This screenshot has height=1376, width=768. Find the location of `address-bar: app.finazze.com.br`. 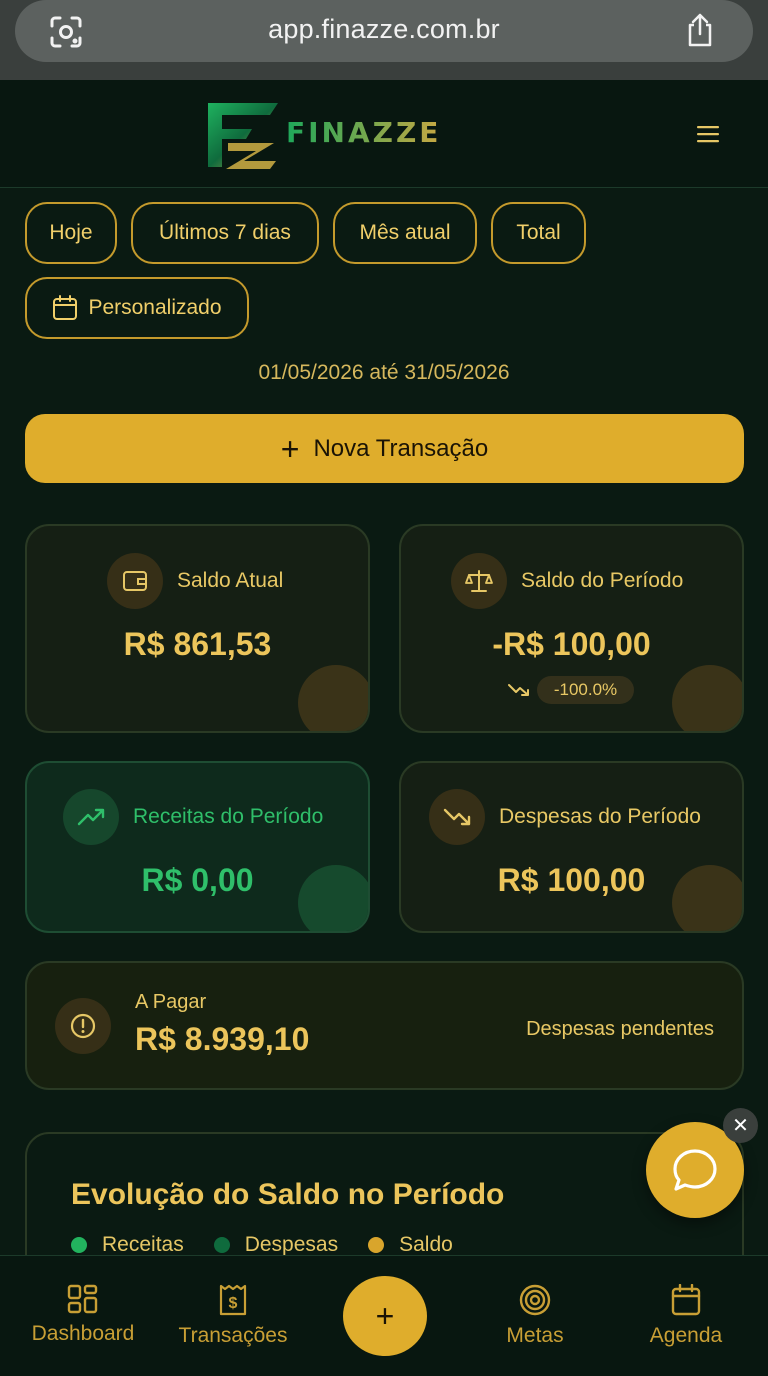

address-bar: app.finazze.com.br is located at coordinates (384, 31).